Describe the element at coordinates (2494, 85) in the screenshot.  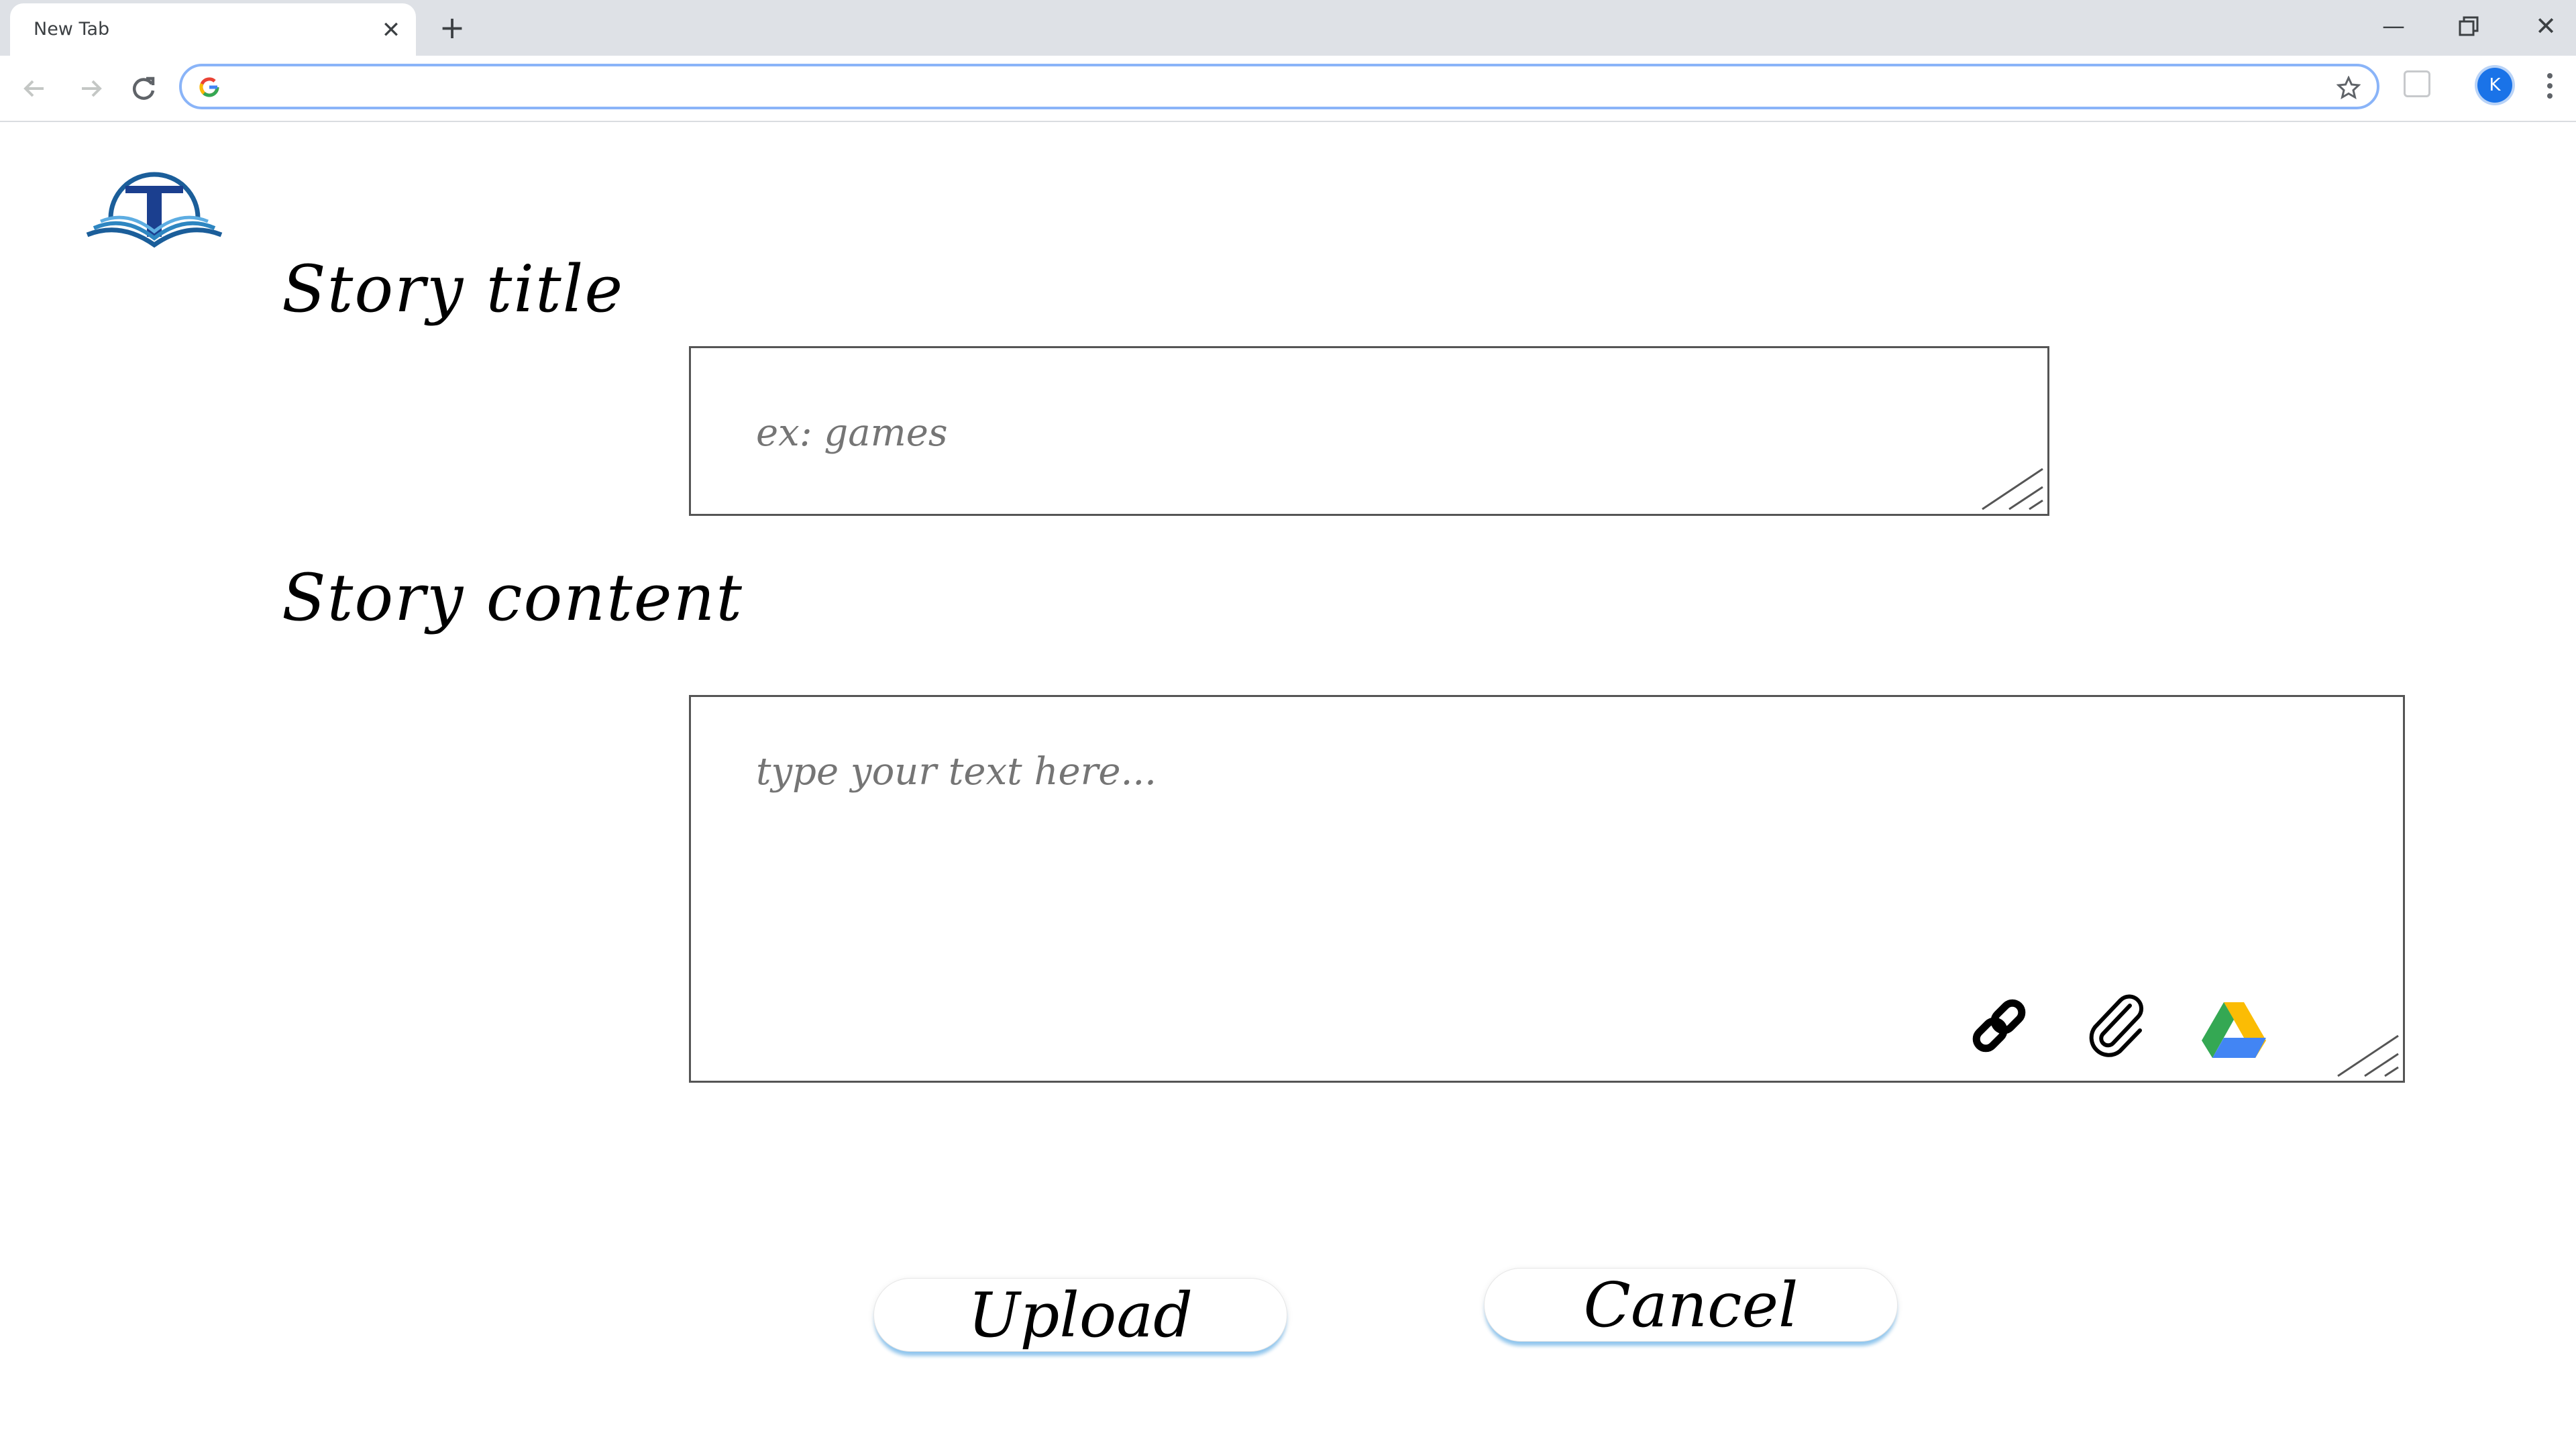
I see `profile-avatar: K` at that location.